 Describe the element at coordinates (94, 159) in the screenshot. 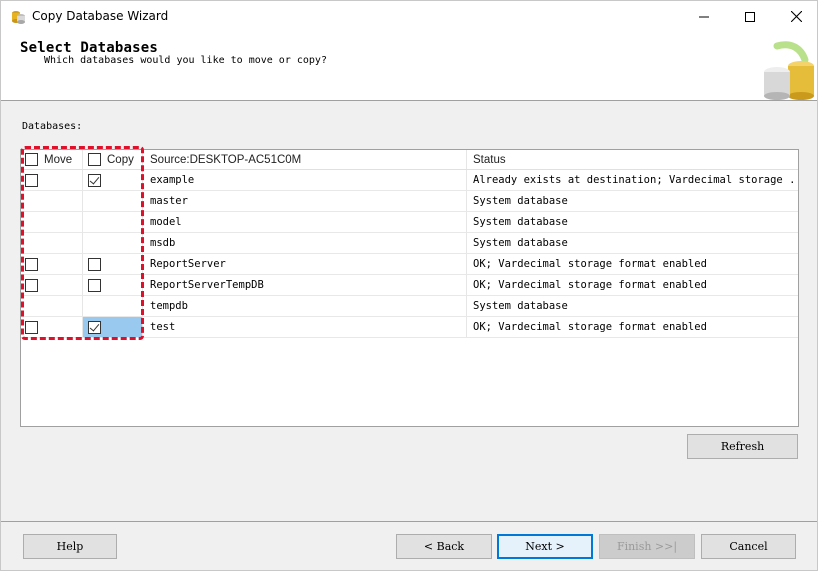

I see `copy-all-checkbox` at that location.